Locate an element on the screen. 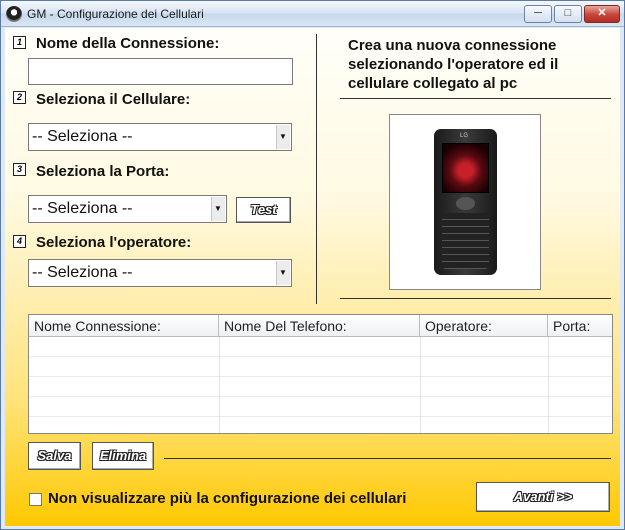 This screenshot has height=530, width=625. phone-label: Seleziona il Cellulare: is located at coordinates (113, 99).